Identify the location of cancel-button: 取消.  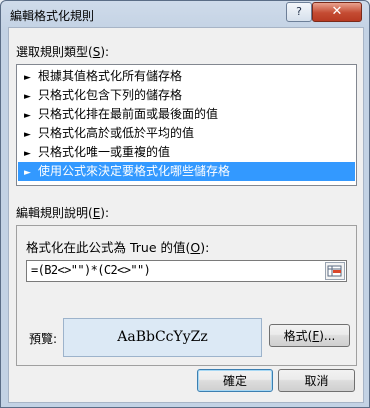
(316, 380).